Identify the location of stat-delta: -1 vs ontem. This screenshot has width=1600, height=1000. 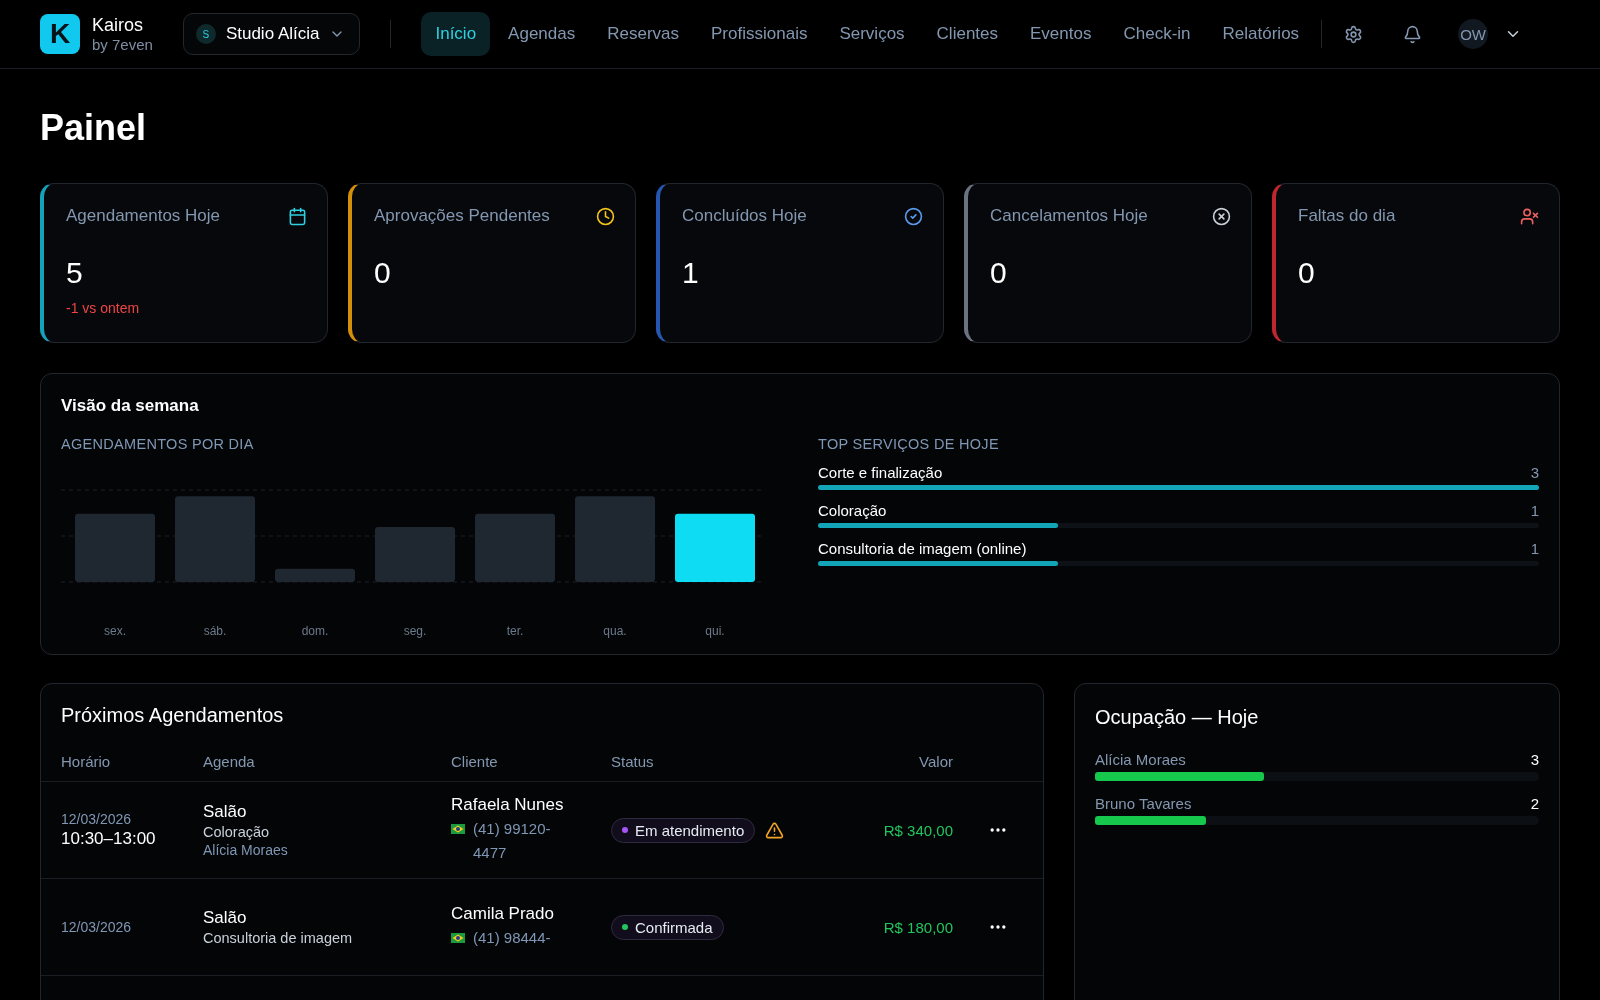
(103, 308).